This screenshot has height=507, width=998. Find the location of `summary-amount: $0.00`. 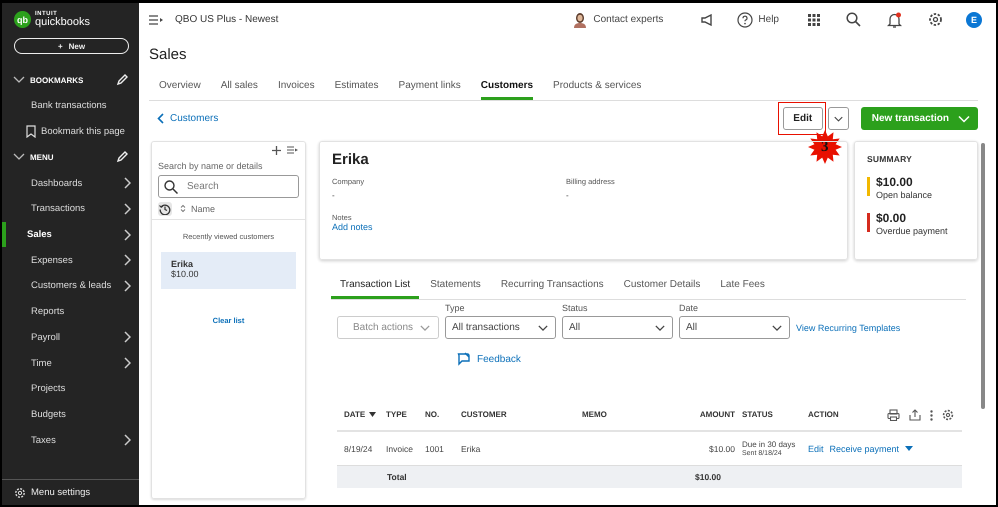

summary-amount: $0.00 is located at coordinates (892, 218).